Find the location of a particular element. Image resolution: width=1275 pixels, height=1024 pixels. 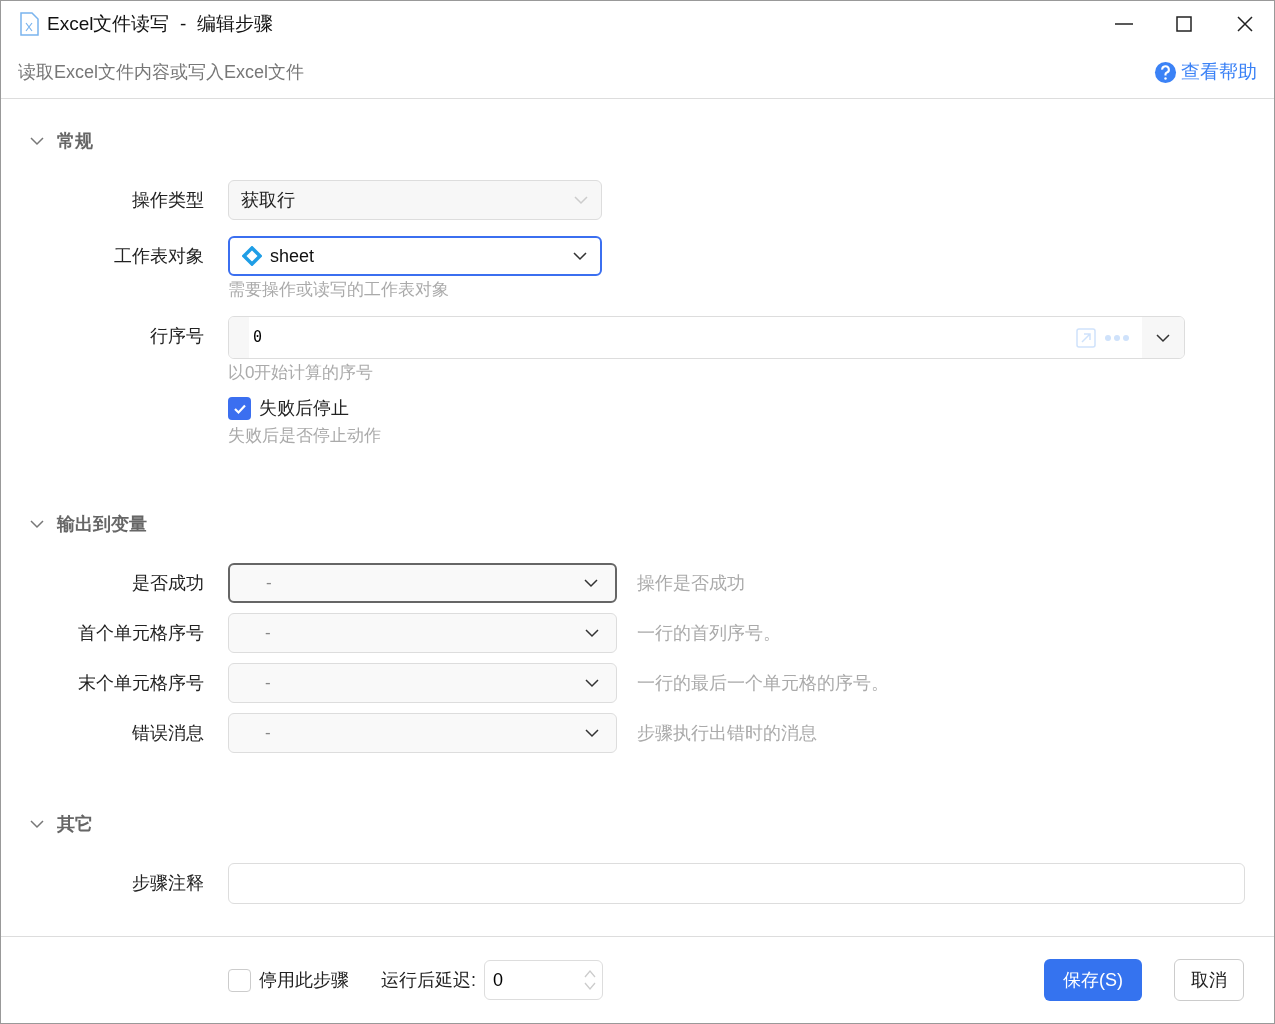

field-label: 错误消息 is located at coordinates (168, 733).